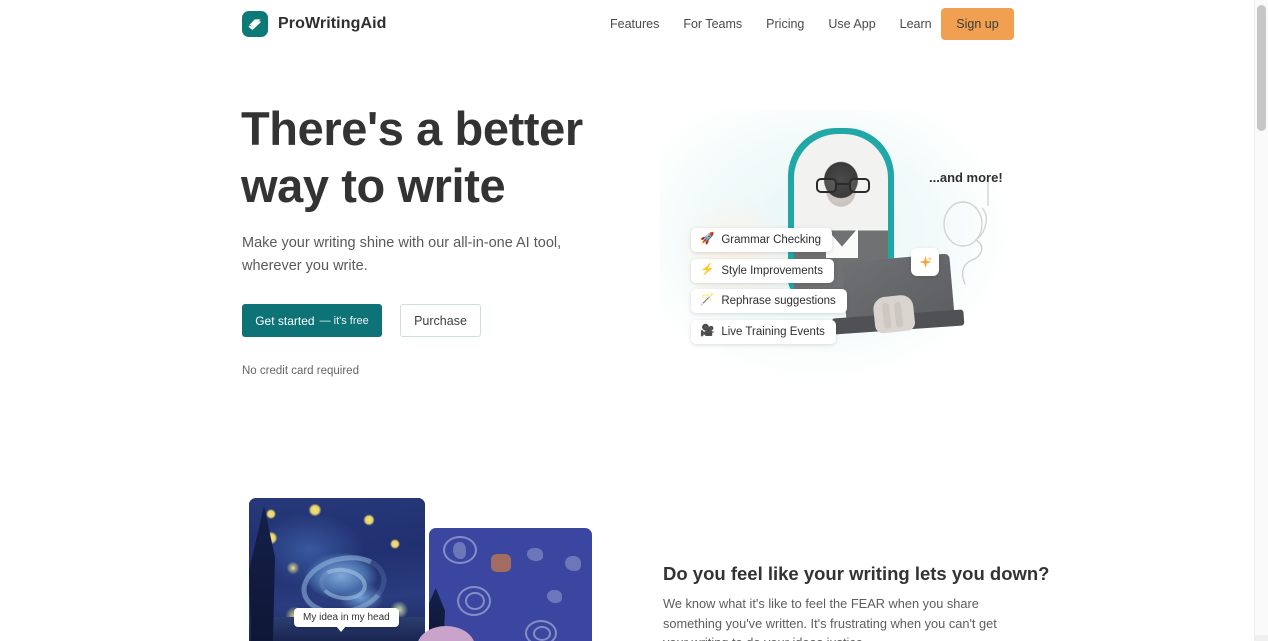  Describe the element at coordinates (440, 320) in the screenshot. I see `purchase-button: Purchase` at that location.